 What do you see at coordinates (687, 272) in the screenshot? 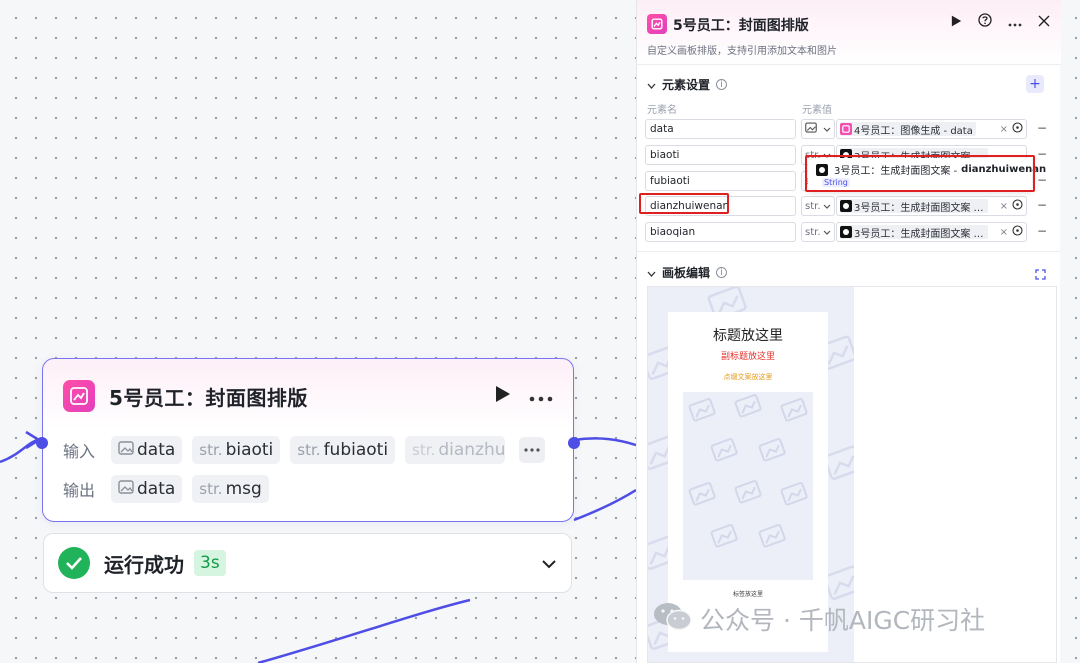
I see `canvas-edit-header: 画板编辑 i` at bounding box center [687, 272].